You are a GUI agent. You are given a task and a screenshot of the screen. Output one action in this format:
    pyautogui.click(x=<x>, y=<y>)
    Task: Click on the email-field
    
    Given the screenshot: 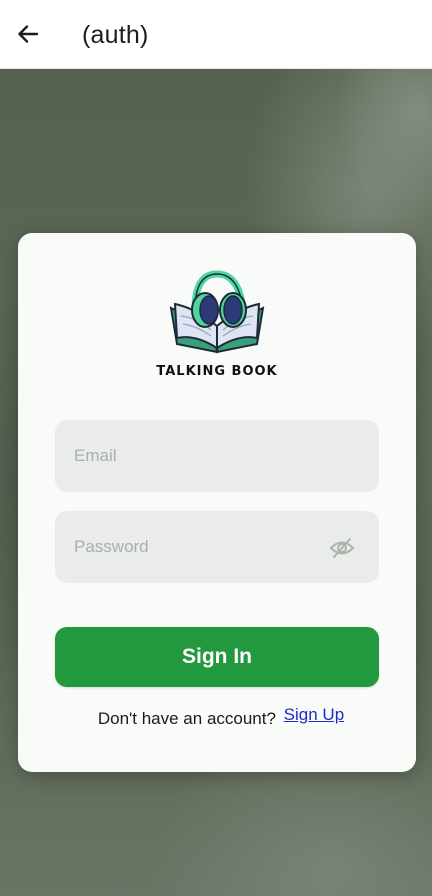 What is the action you would take?
    pyautogui.click(x=217, y=456)
    